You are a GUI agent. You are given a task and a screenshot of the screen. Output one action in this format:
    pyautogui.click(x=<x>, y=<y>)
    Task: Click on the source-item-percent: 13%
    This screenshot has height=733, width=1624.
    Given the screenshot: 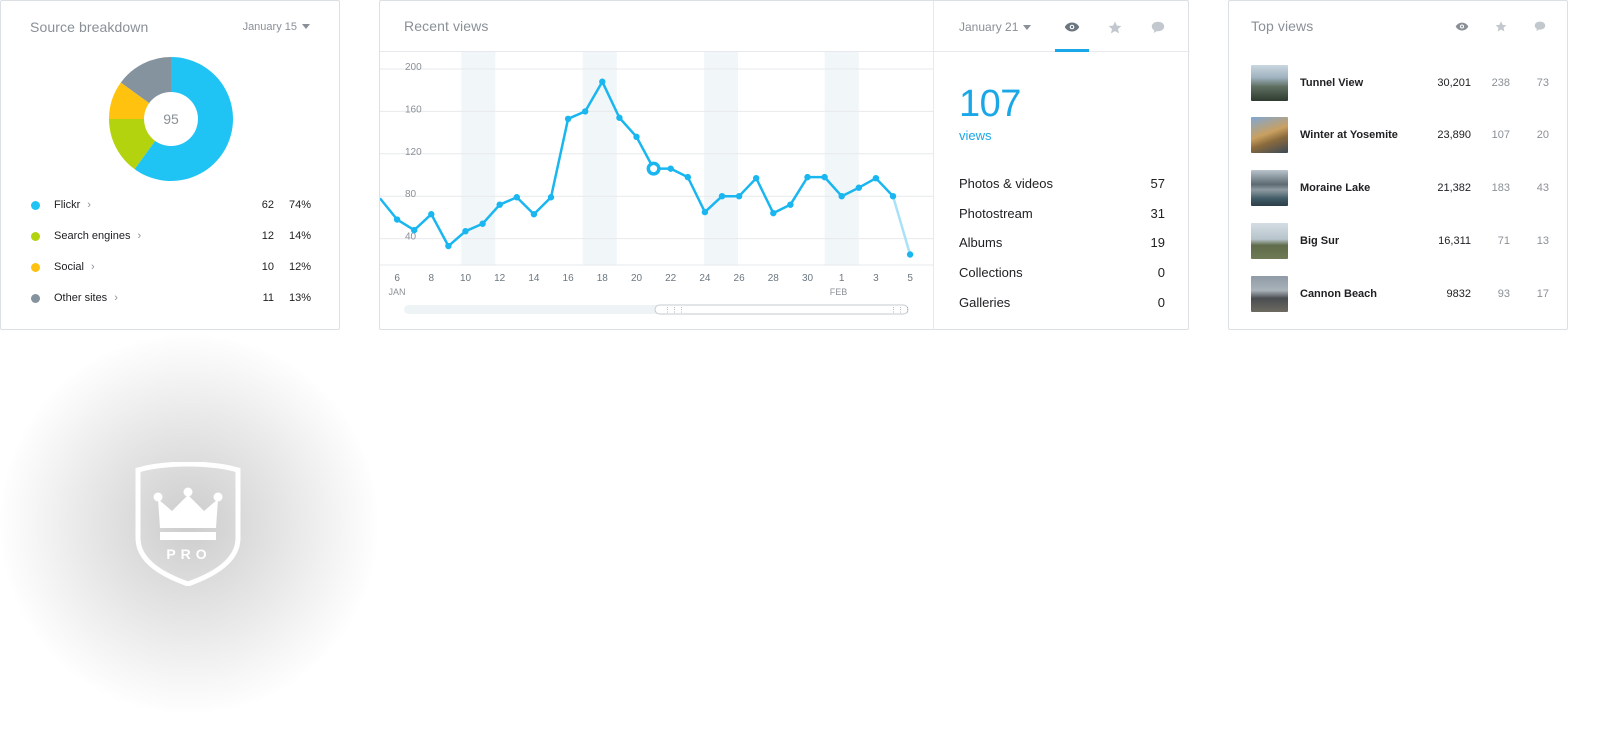 What is the action you would take?
    pyautogui.click(x=299, y=298)
    